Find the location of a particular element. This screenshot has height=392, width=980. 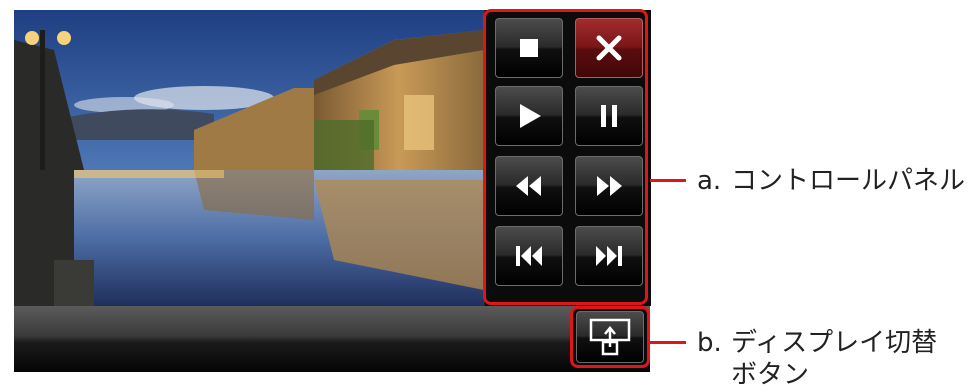

callout-b-marker: b. is located at coordinates (709, 343).